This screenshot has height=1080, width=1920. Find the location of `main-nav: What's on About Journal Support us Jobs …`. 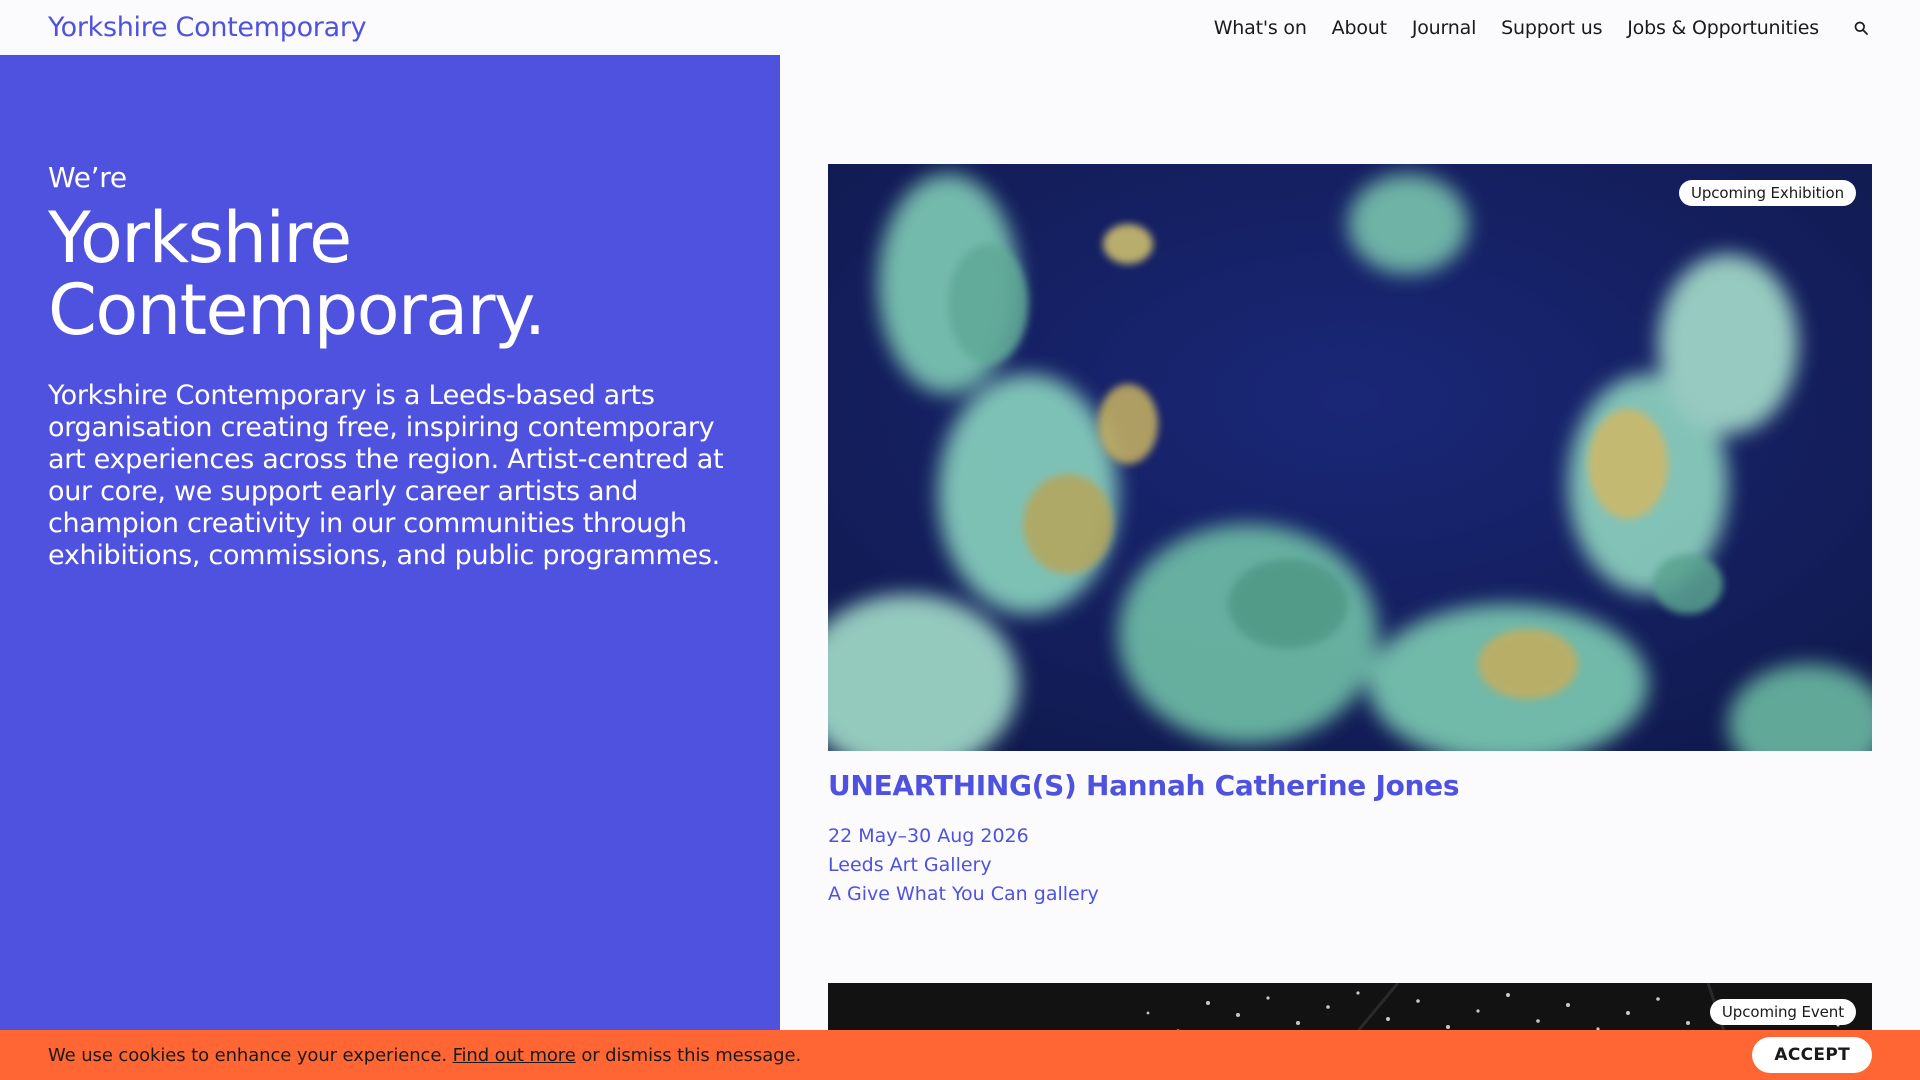

main-nav: What's on About Journal Support us Jobs … is located at coordinates (1543, 28).